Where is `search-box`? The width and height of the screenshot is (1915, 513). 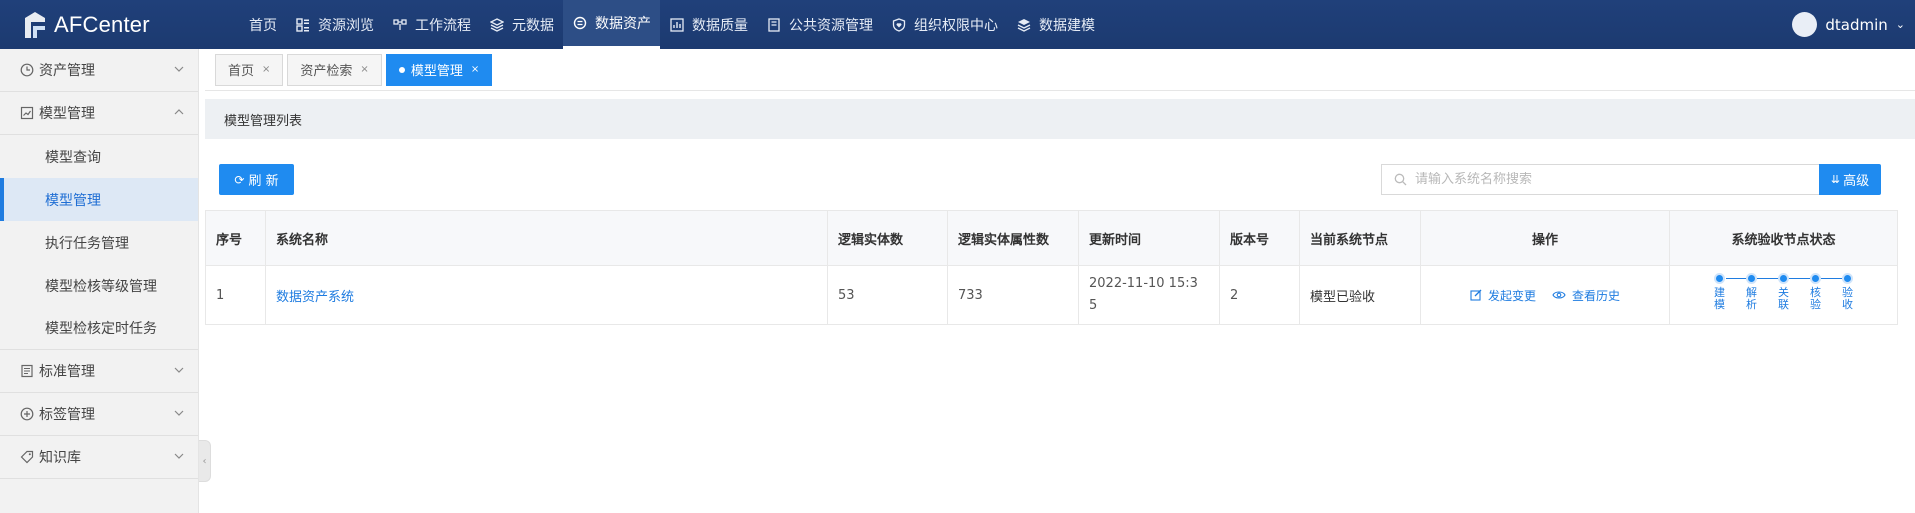
search-box is located at coordinates (1600, 179).